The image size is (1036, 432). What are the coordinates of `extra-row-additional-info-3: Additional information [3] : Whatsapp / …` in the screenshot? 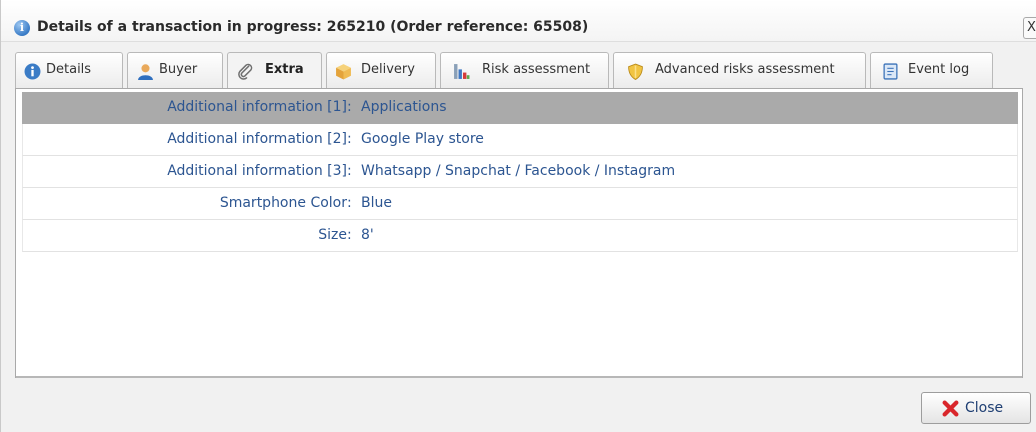 It's located at (520, 172).